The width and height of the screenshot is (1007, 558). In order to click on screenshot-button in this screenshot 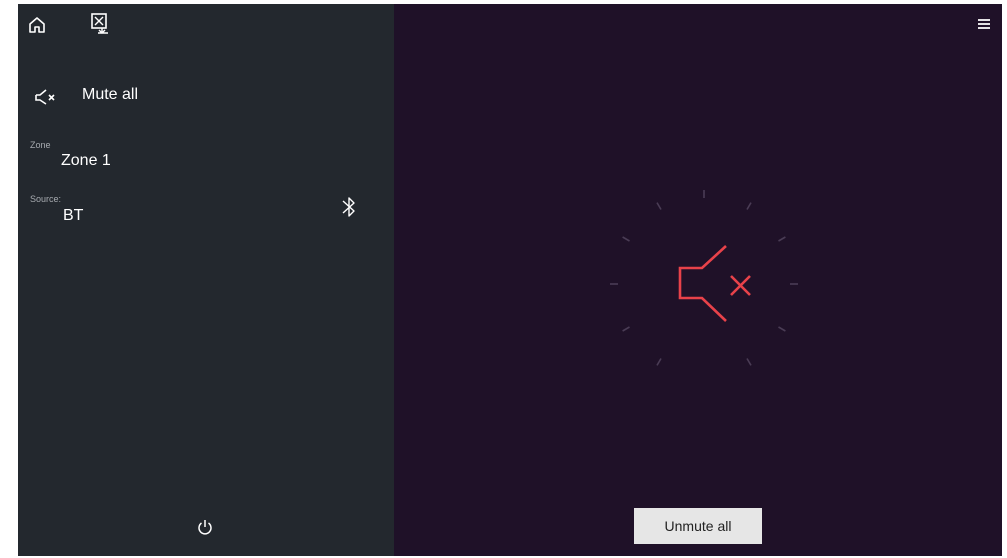, I will do `click(100, 23)`.